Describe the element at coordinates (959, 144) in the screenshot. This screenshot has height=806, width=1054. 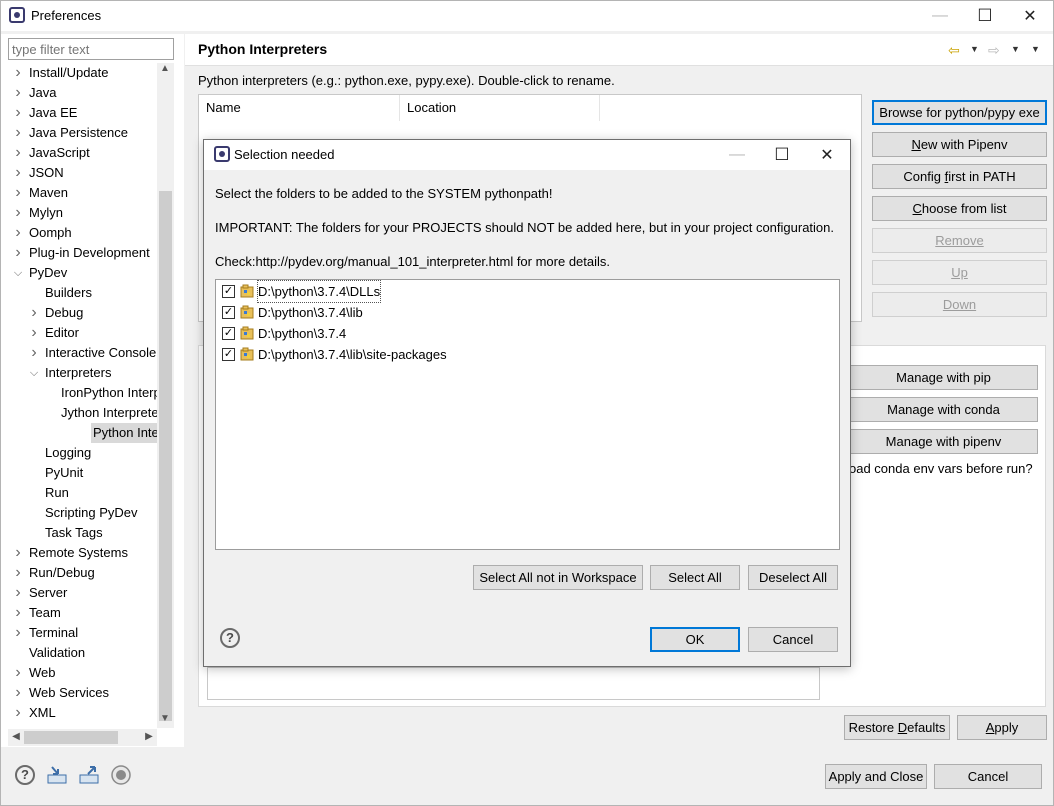
I see `new-with-pipenv-button: New with Pipenv` at that location.